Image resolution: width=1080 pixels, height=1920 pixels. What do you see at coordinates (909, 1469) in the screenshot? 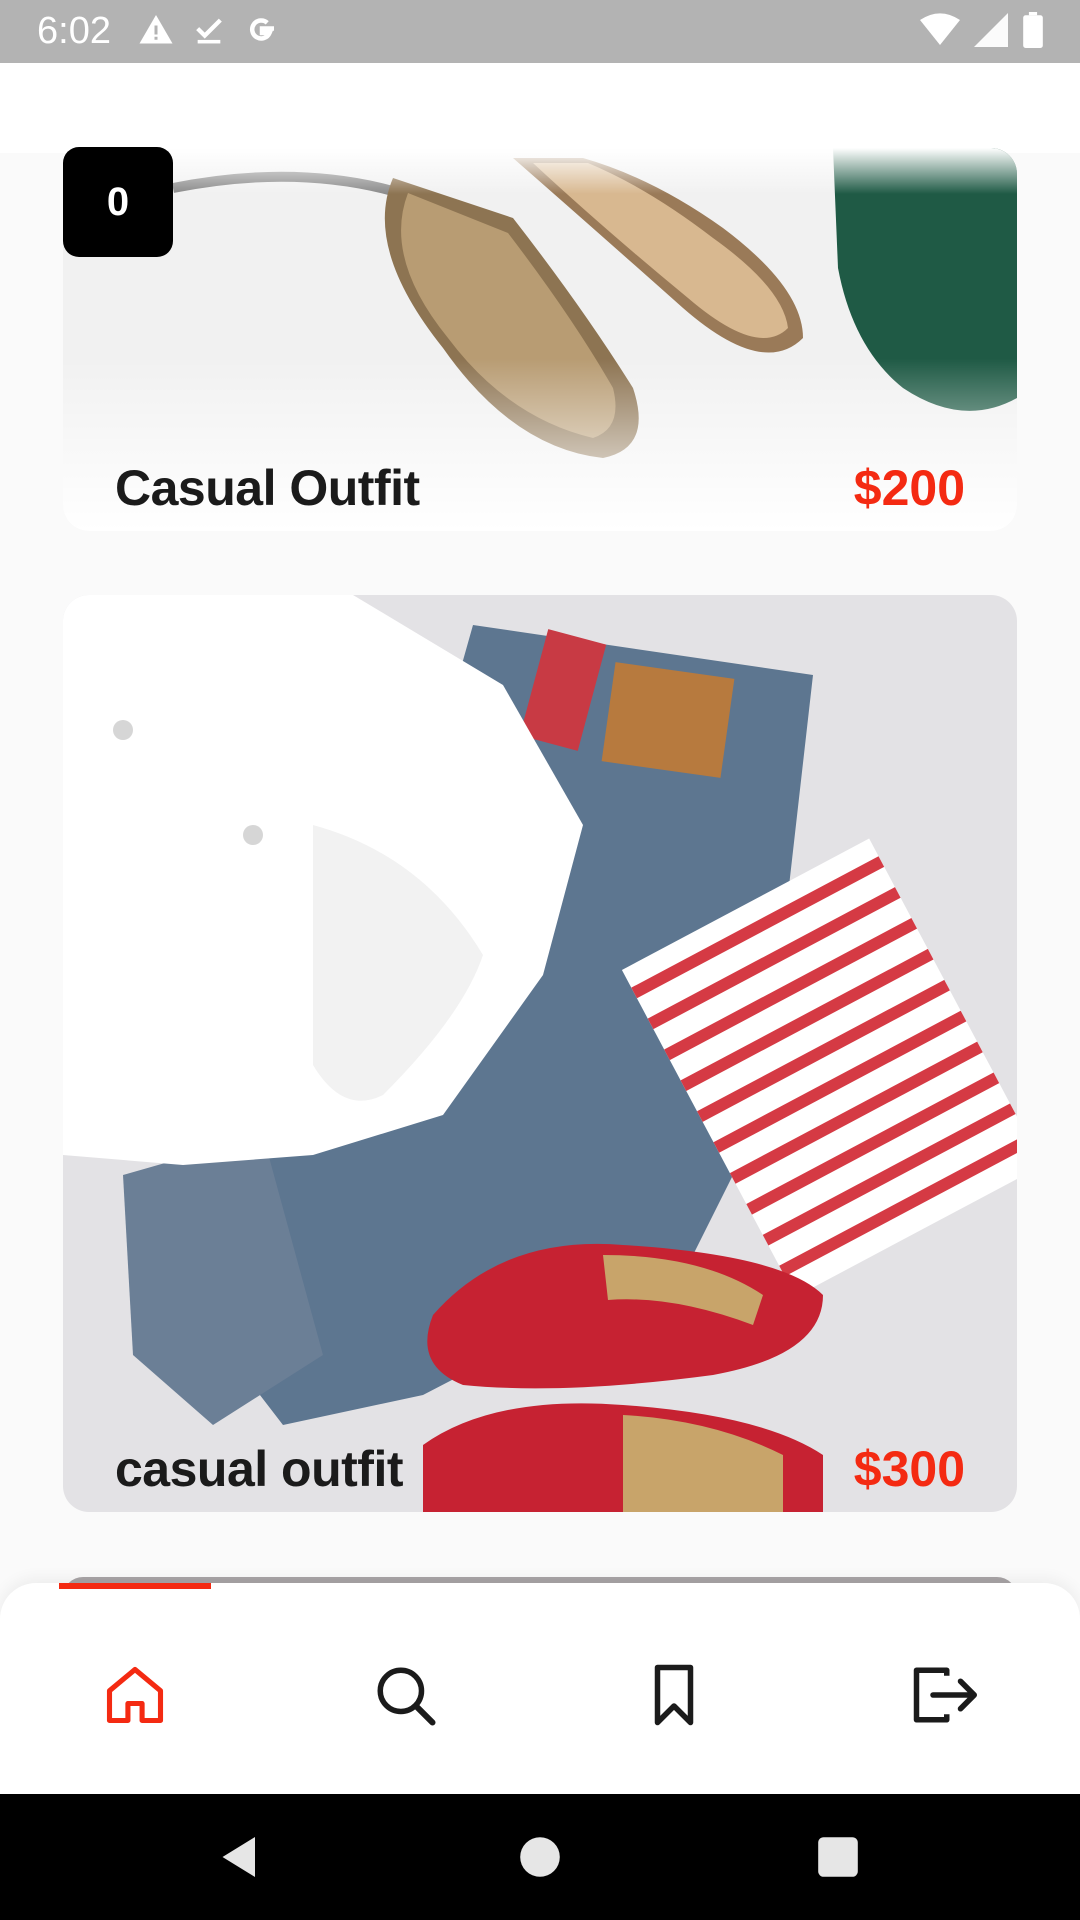
I see `outfit-price: $300` at bounding box center [909, 1469].